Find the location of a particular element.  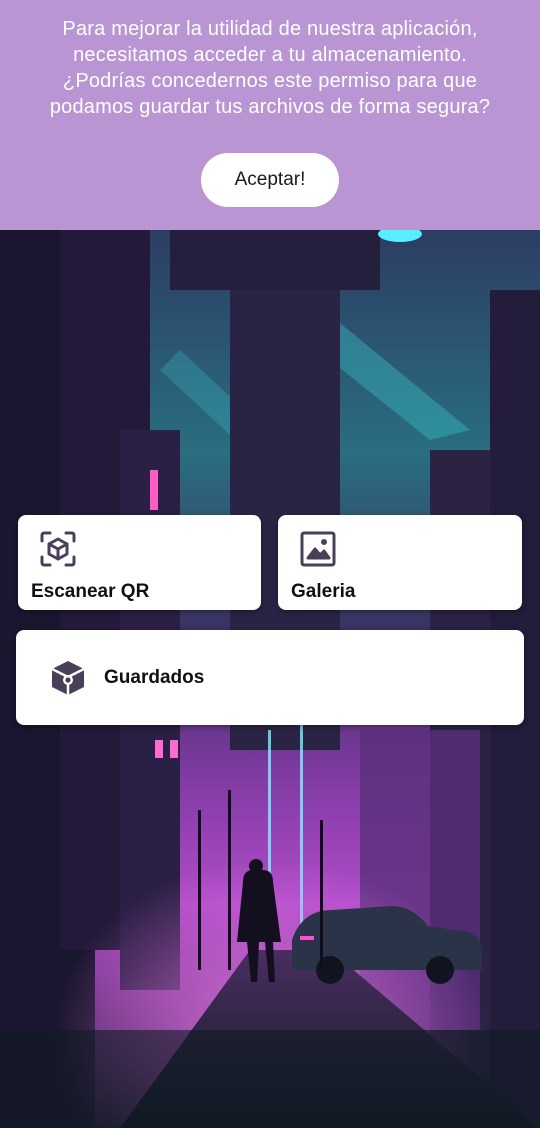

permission-message-line: necesitamos acceder a tu almacenamiento. is located at coordinates (270, 55).